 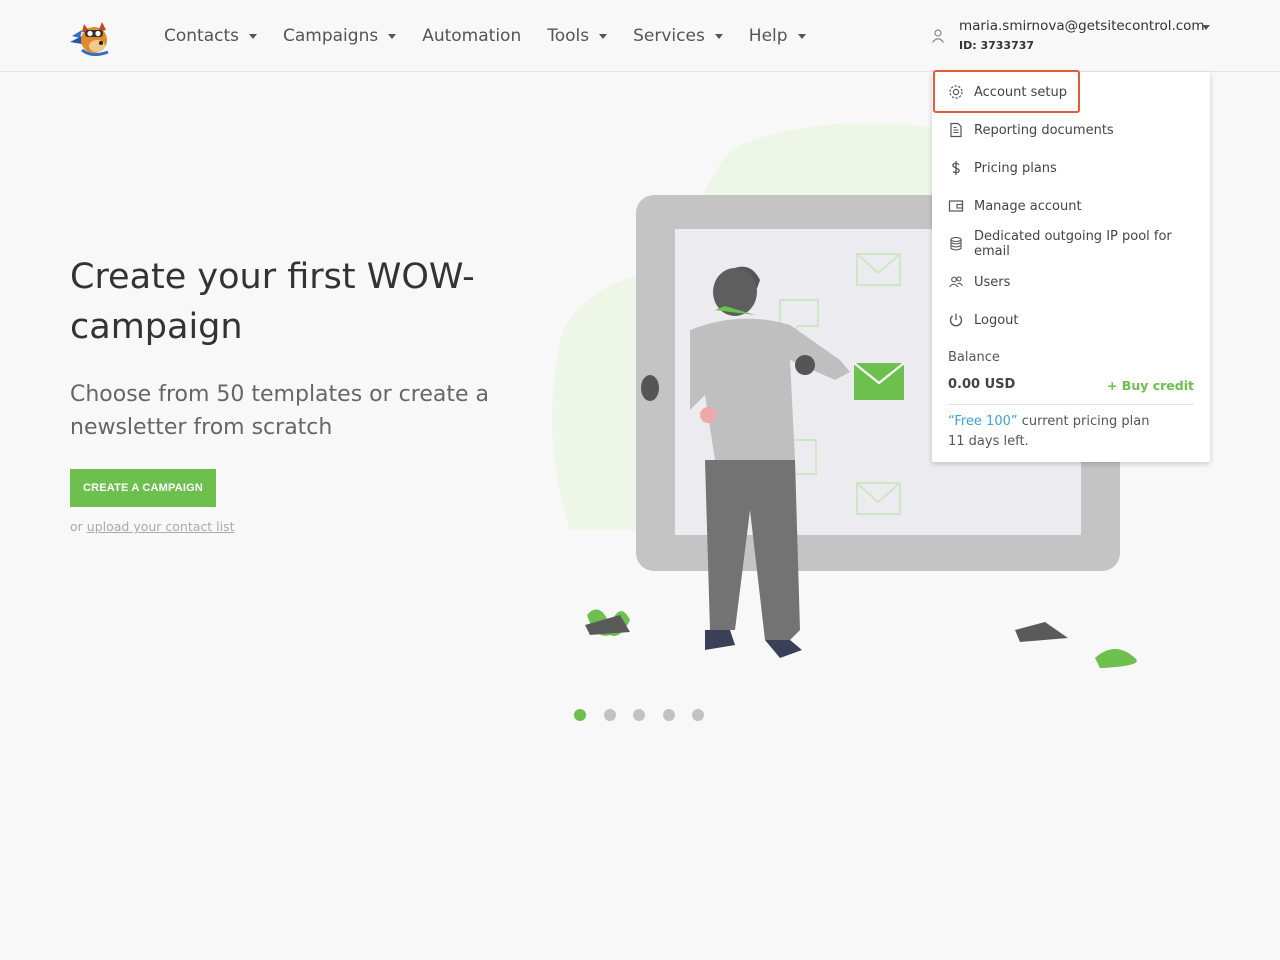 What do you see at coordinates (1044, 130) in the screenshot?
I see `menu-item-label: Reporting documents` at bounding box center [1044, 130].